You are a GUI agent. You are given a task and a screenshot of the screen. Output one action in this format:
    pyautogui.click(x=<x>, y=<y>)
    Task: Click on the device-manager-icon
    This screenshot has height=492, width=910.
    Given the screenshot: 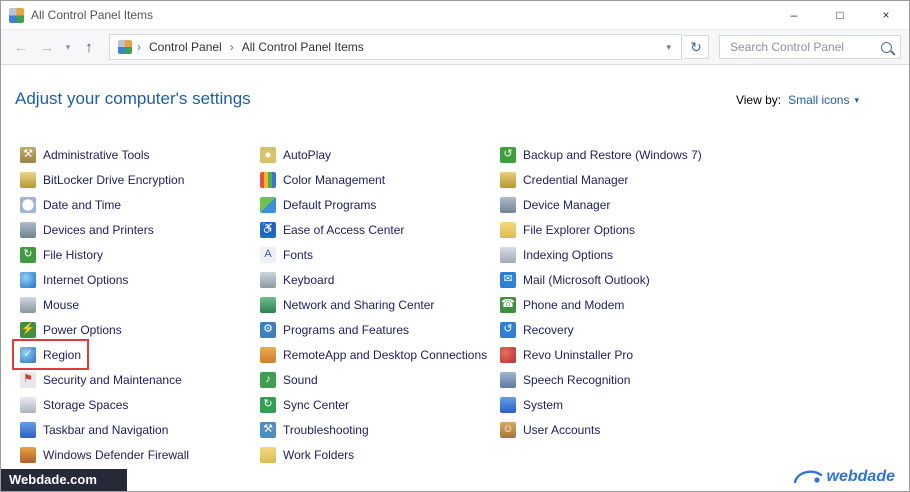 What is the action you would take?
    pyautogui.click(x=508, y=204)
    